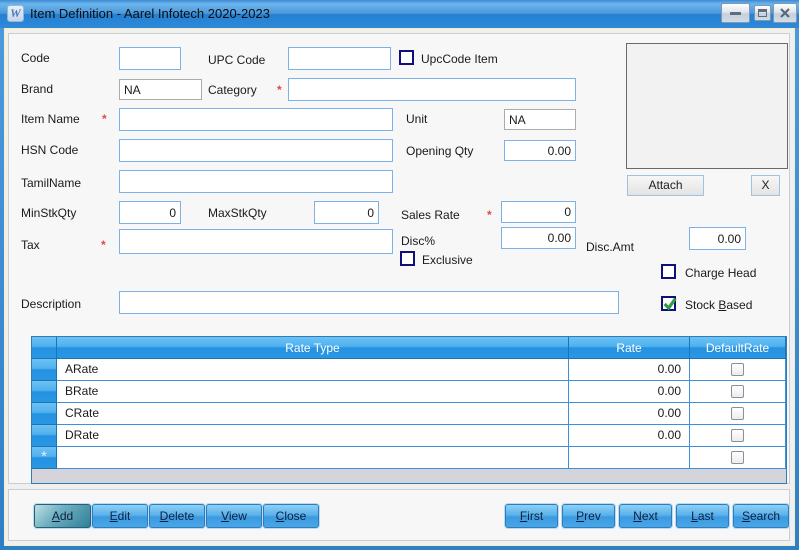 This screenshot has height=550, width=799. What do you see at coordinates (538, 212) in the screenshot?
I see `sales-rate-input` at bounding box center [538, 212].